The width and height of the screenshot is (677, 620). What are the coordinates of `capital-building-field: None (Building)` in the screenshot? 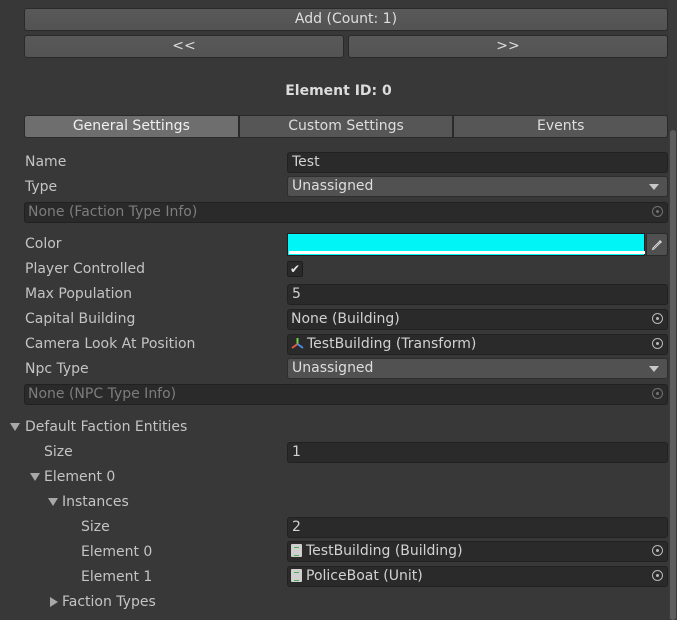 It's located at (477, 319).